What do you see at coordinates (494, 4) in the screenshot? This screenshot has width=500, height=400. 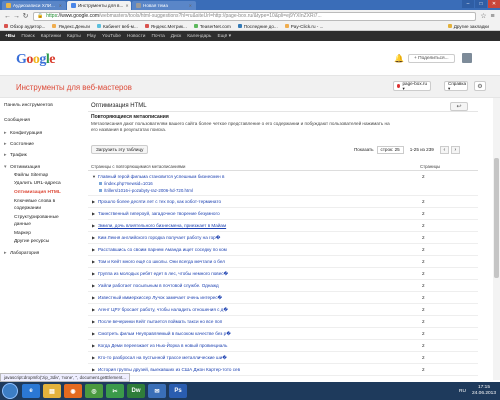 I see `close-window-icon: ✕` at bounding box center [494, 4].